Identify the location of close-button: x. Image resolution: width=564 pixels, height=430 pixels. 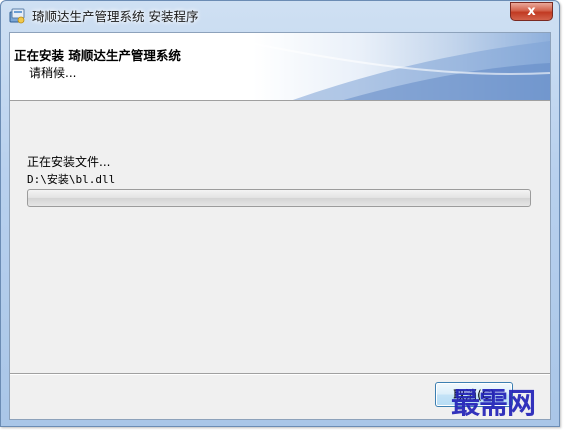
(531, 11).